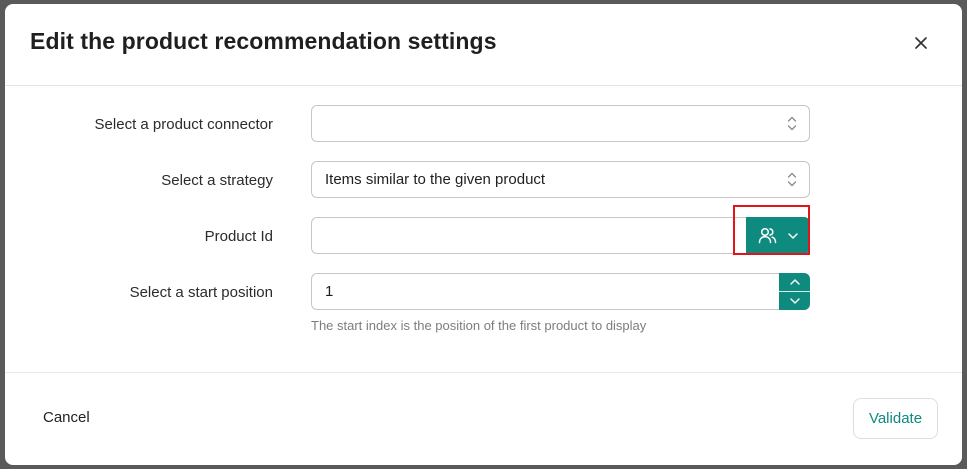 This screenshot has width=967, height=469. What do you see at coordinates (483, 372) in the screenshot?
I see `footer-divider` at bounding box center [483, 372].